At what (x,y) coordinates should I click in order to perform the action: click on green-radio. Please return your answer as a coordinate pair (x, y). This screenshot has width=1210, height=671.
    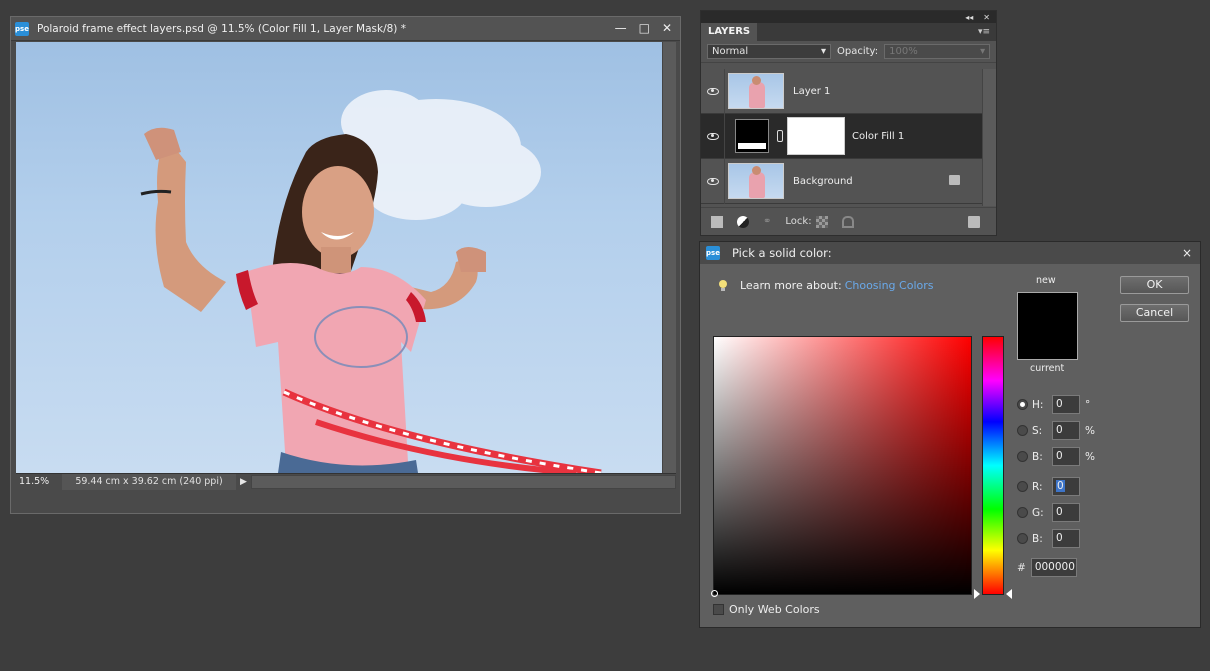
    Looking at the image, I should click on (1022, 512).